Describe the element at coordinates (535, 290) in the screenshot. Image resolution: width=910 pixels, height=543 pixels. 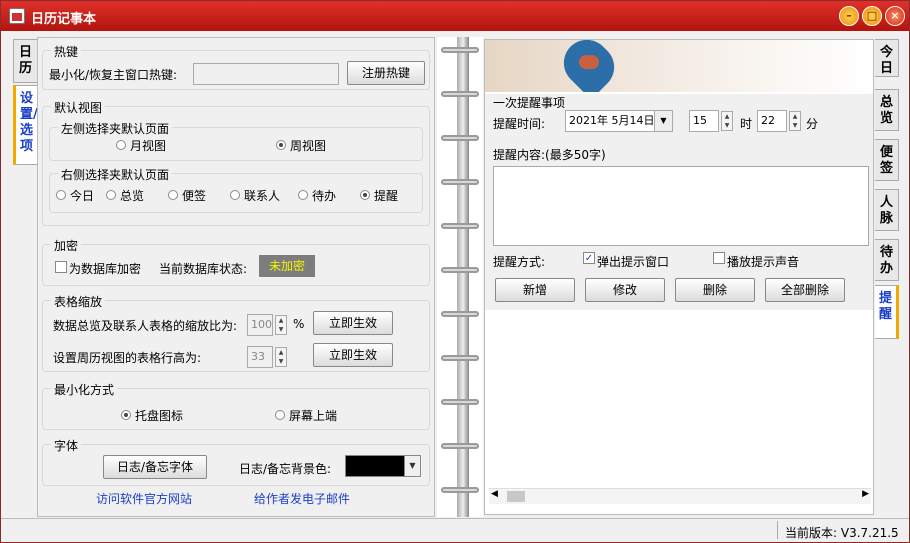
I see `add-button: 新增` at that location.